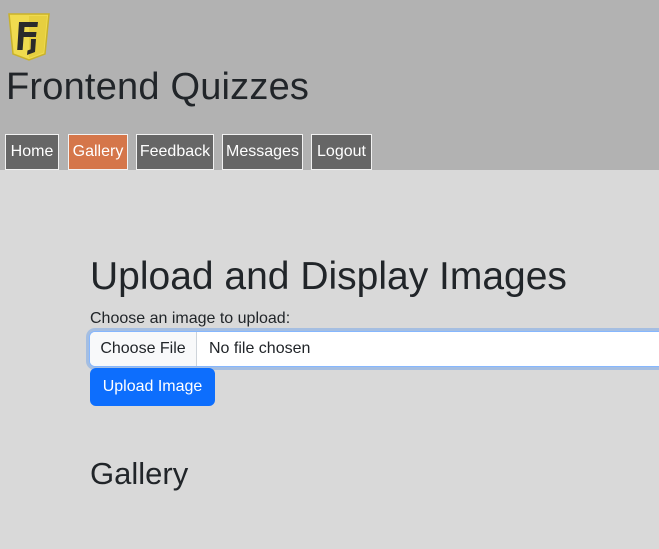 The height and width of the screenshot is (549, 659). Describe the element at coordinates (139, 473) in the screenshot. I see `gallery-heading: Gallery` at that location.